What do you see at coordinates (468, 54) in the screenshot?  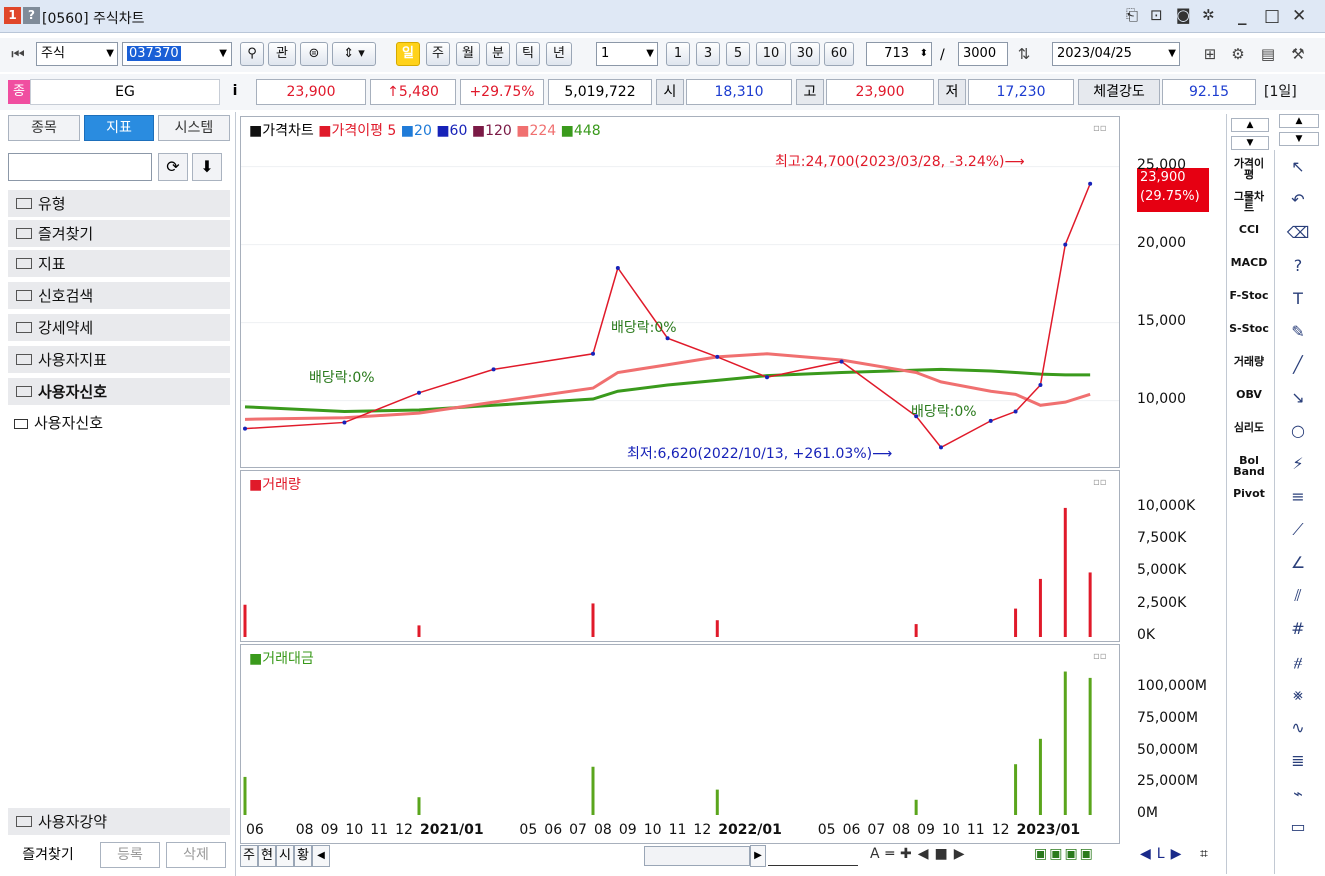 I see `period-month-button: 월` at bounding box center [468, 54].